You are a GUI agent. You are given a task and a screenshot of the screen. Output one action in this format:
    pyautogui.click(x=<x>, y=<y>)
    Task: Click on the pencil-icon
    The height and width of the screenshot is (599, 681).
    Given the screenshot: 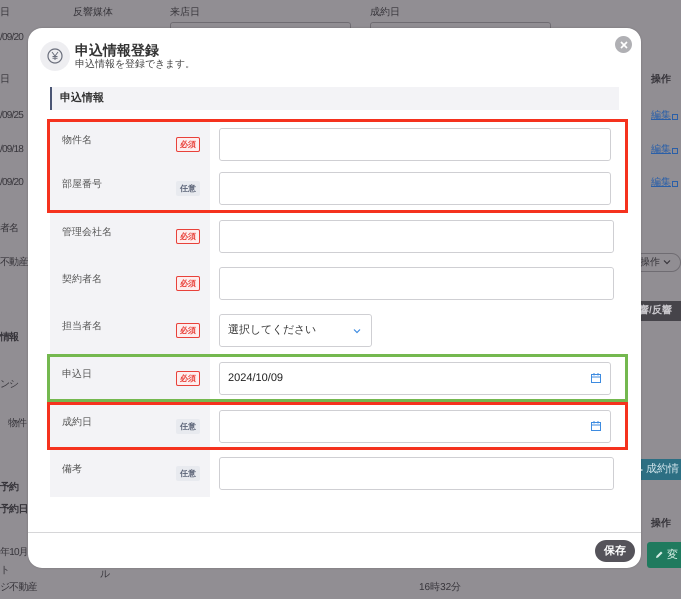 What is the action you would take?
    pyautogui.click(x=659, y=555)
    